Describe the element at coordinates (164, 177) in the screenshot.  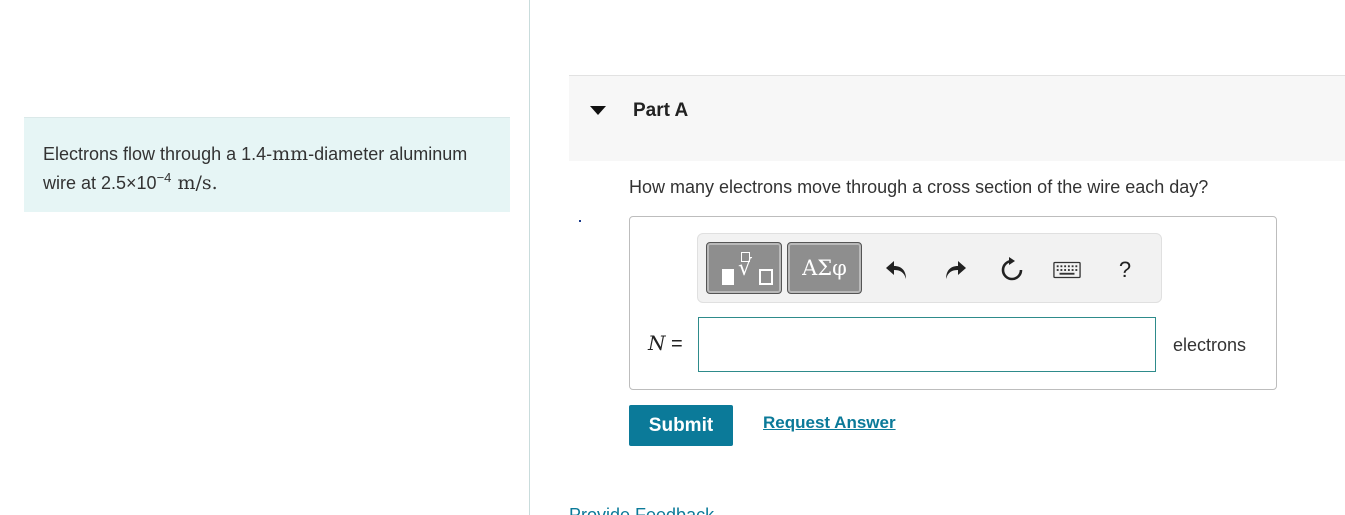
I see `exponent: −4` at that location.